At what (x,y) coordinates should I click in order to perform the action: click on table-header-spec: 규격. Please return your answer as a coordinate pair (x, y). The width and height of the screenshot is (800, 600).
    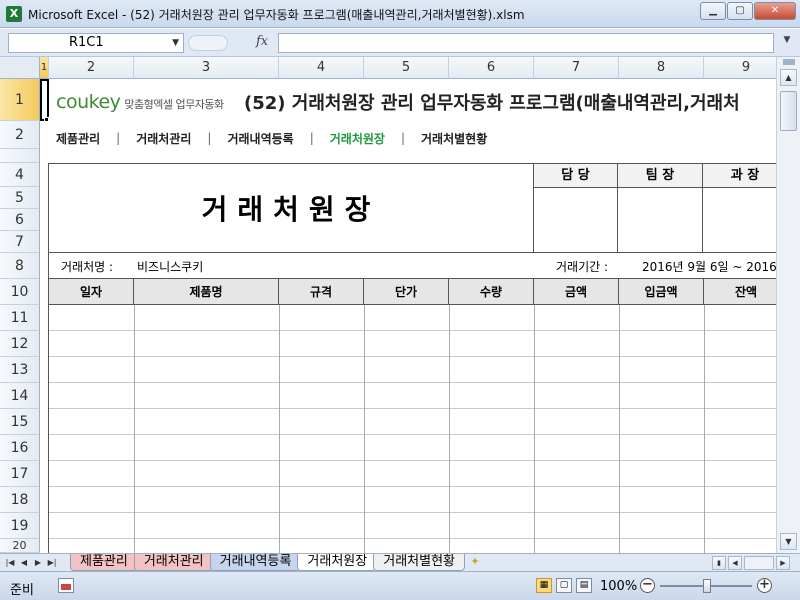
    Looking at the image, I should click on (321, 292).